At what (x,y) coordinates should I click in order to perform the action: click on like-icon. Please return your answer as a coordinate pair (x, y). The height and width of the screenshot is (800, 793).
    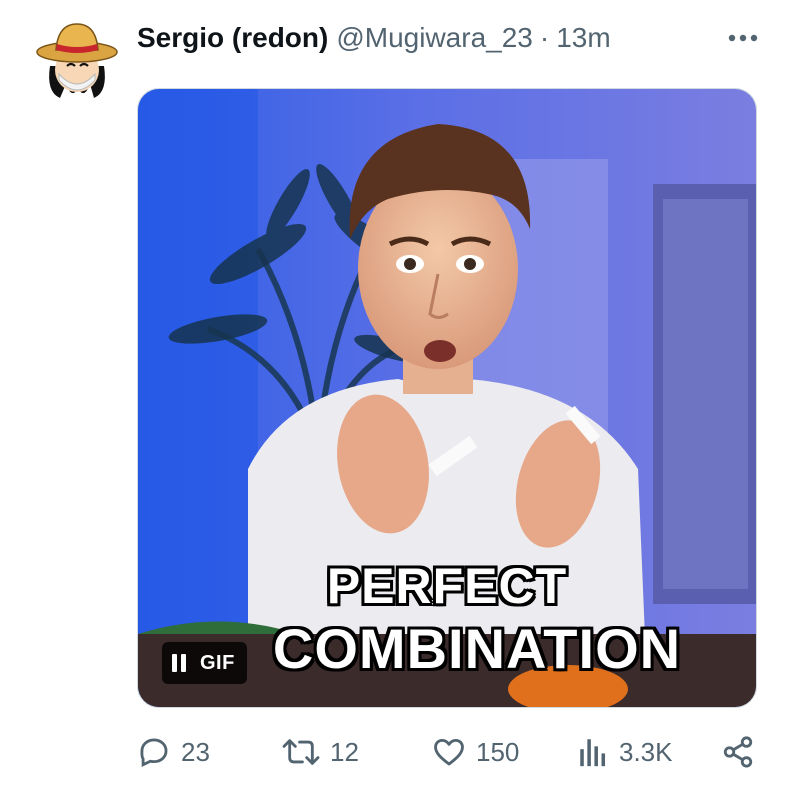
    Looking at the image, I should click on (449, 752).